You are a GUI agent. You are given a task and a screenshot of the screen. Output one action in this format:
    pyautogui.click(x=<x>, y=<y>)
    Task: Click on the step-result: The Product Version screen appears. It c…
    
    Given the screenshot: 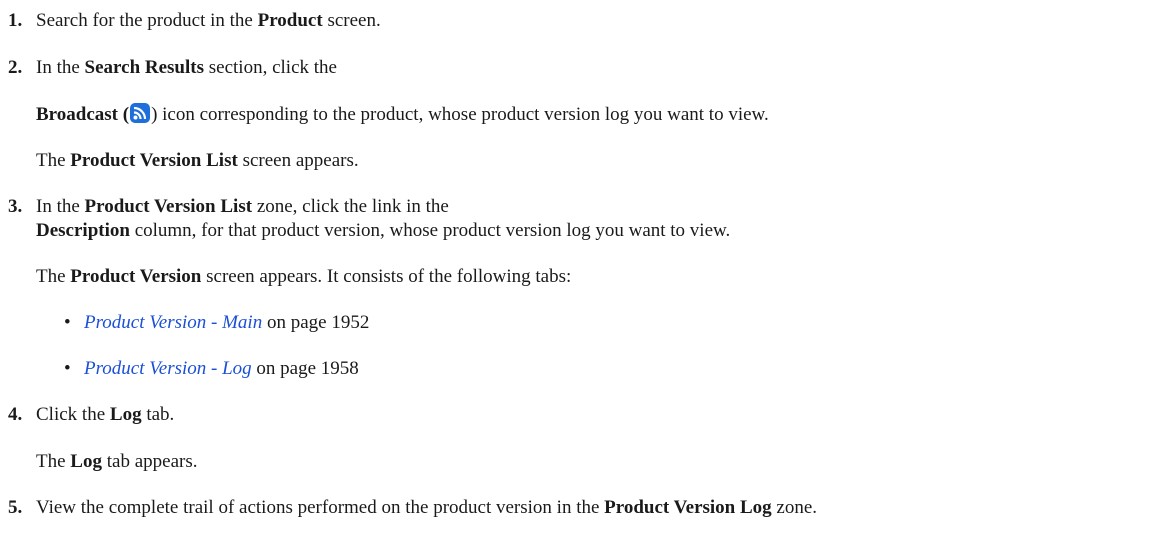 What is the action you would take?
    pyautogui.click(x=304, y=276)
    